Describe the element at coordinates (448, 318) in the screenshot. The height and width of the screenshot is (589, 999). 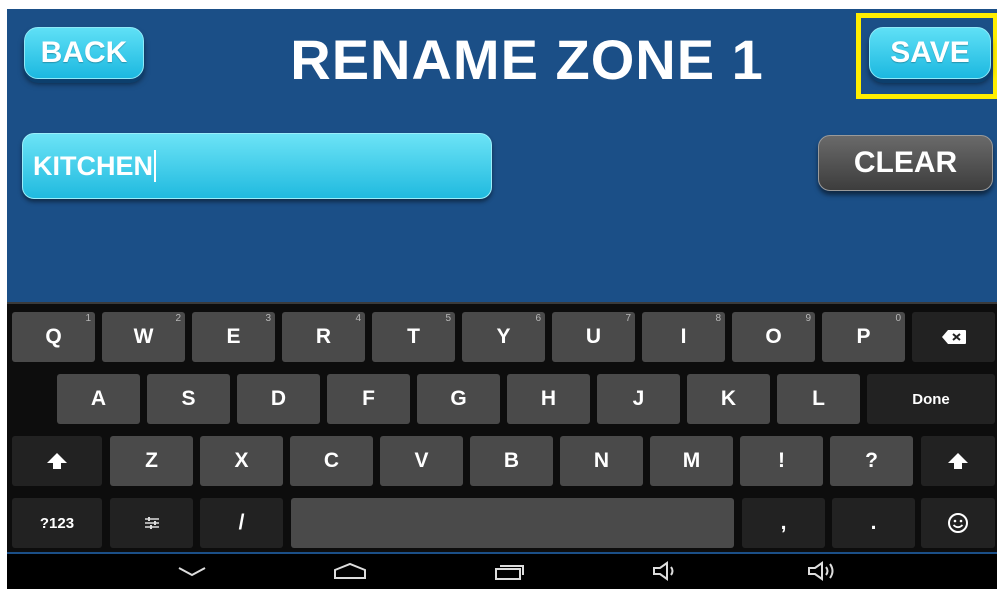
I see `key-hint: 5` at that location.